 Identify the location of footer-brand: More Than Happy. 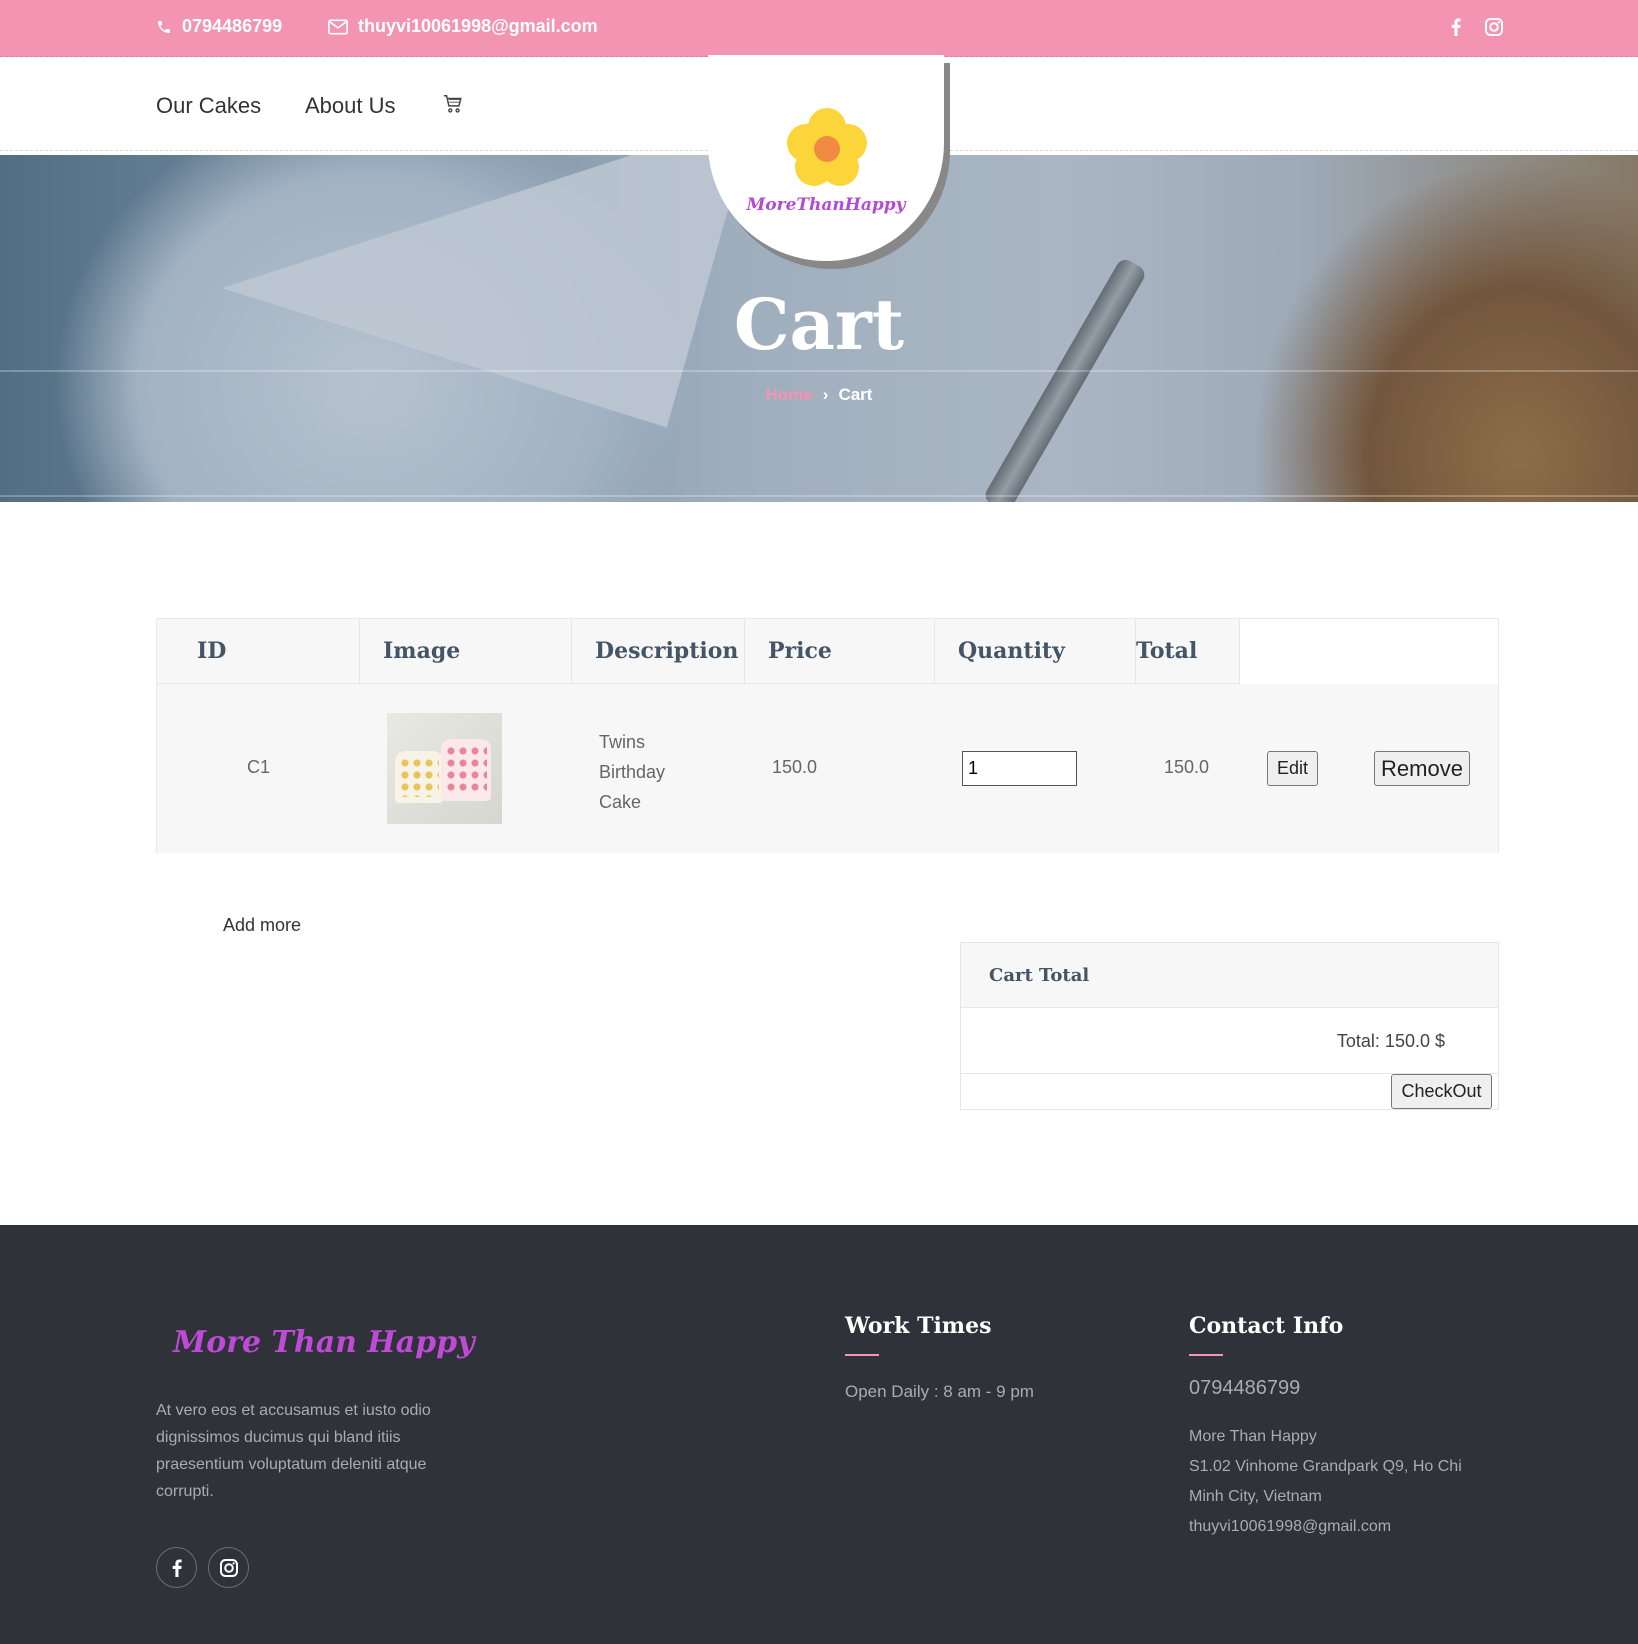
(324, 1342).